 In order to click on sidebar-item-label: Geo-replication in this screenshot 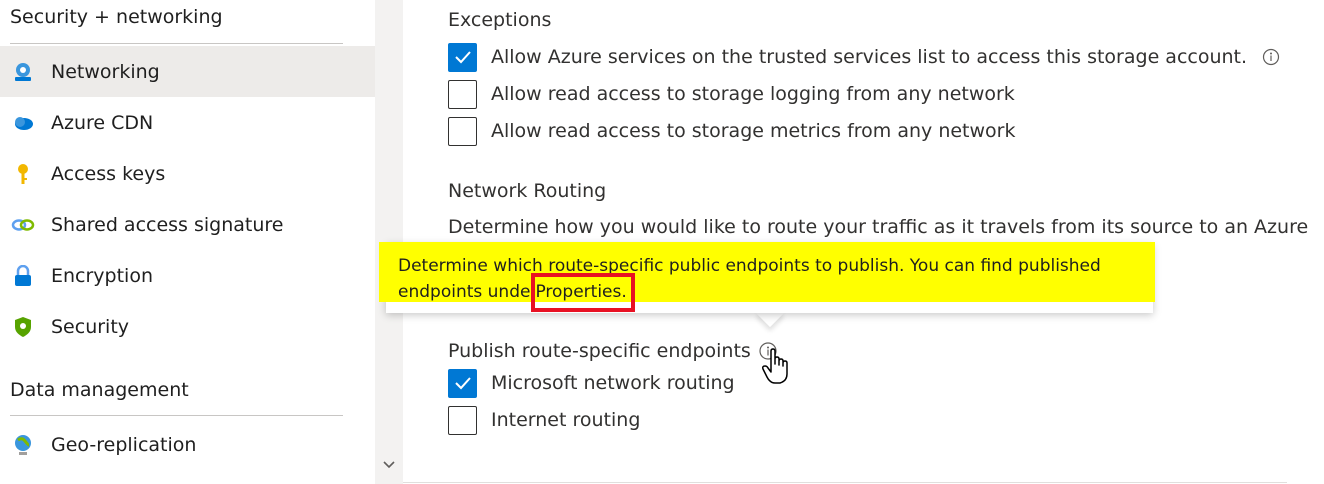, I will do `click(124, 444)`.